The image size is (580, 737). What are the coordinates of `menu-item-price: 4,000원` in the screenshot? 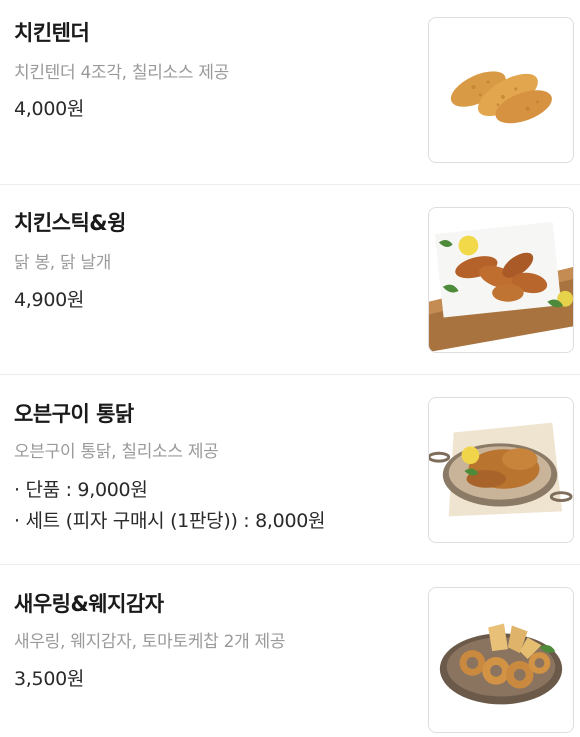 It's located at (49, 109).